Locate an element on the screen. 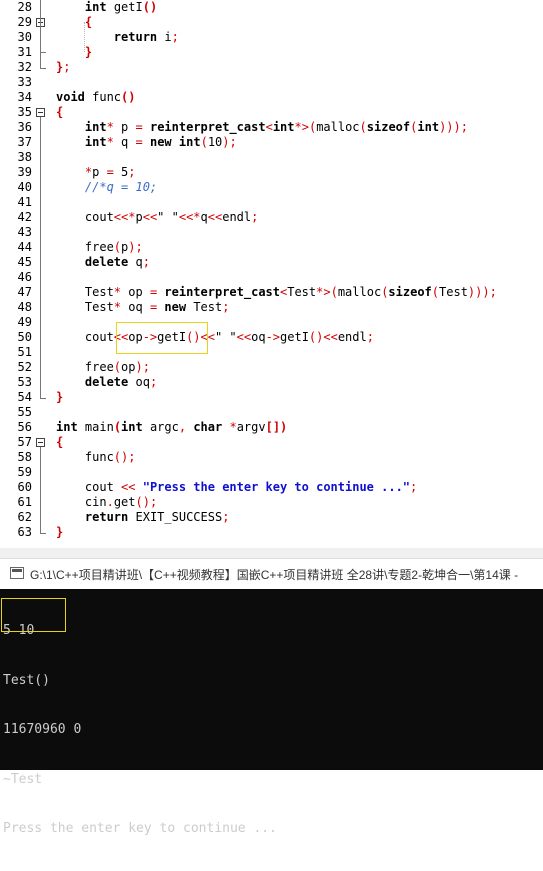 Image resolution: width=543 pixels, height=871 pixels. code-line: 52 free(op); is located at coordinates (271, 367).